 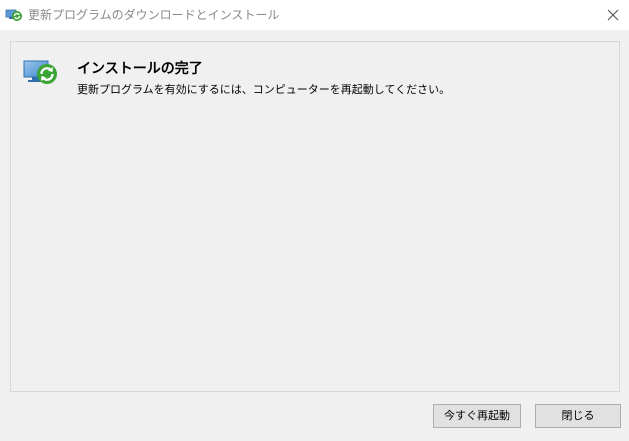 I want to click on close-button: 閉じる, so click(x=578, y=416).